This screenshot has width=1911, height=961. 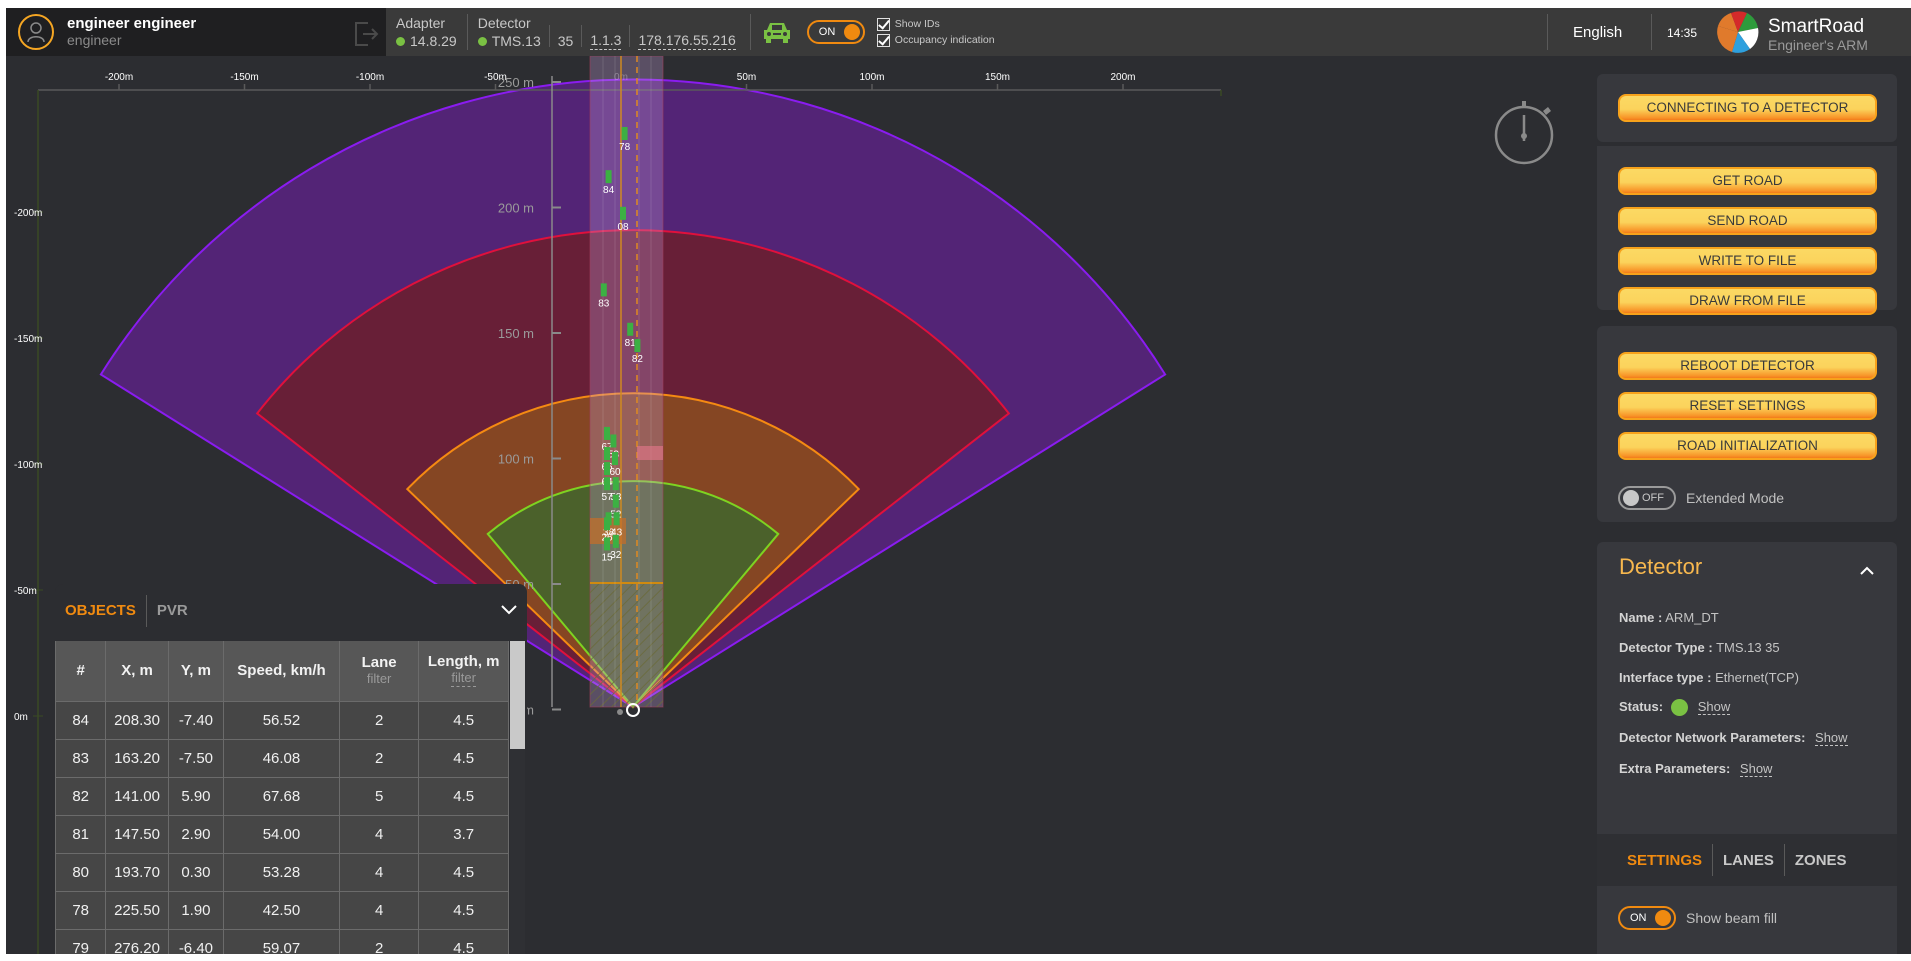 What do you see at coordinates (1816, 26) in the screenshot?
I see `brand-name: SmartRoad` at bounding box center [1816, 26].